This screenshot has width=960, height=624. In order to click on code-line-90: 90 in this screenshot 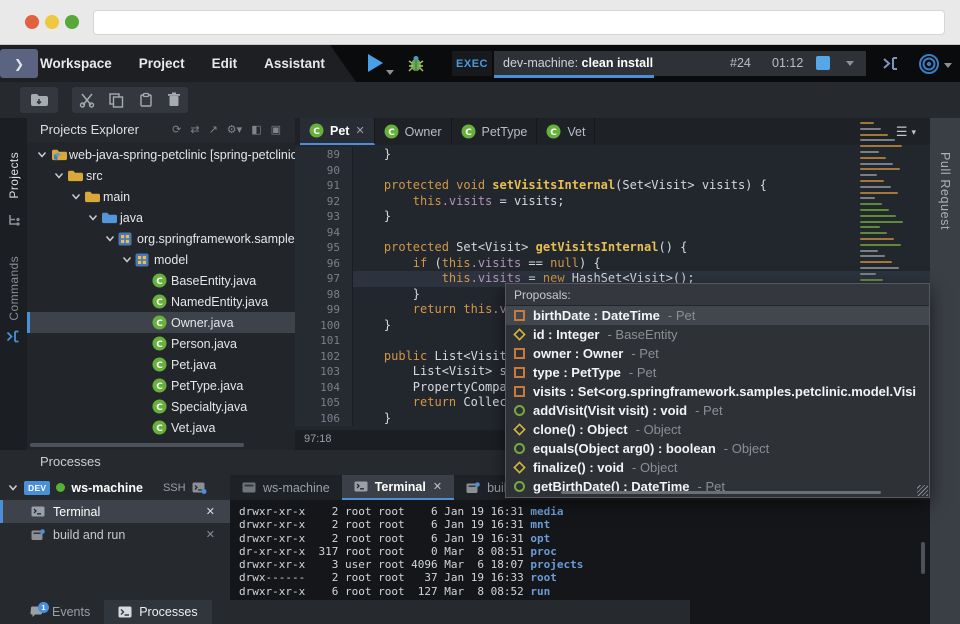, I will do `click(612, 170)`.